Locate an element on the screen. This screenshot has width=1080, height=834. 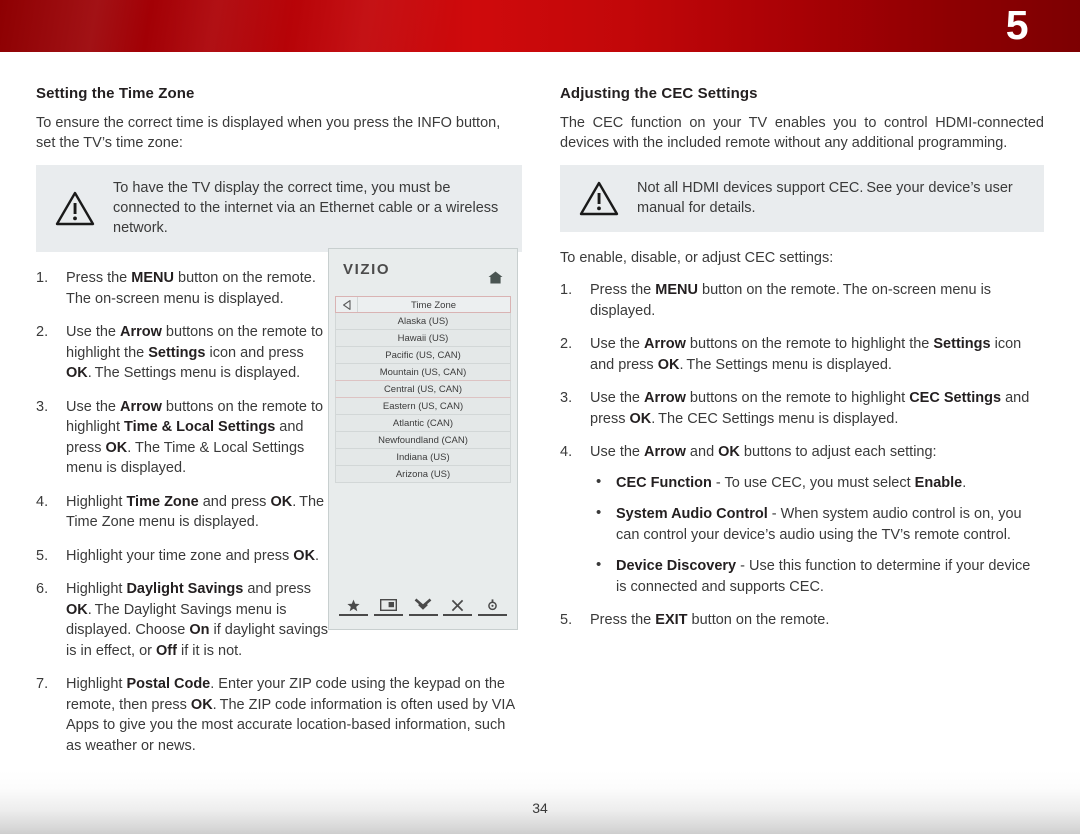
double-chevron-down-icon-button is located at coordinates (423, 607).